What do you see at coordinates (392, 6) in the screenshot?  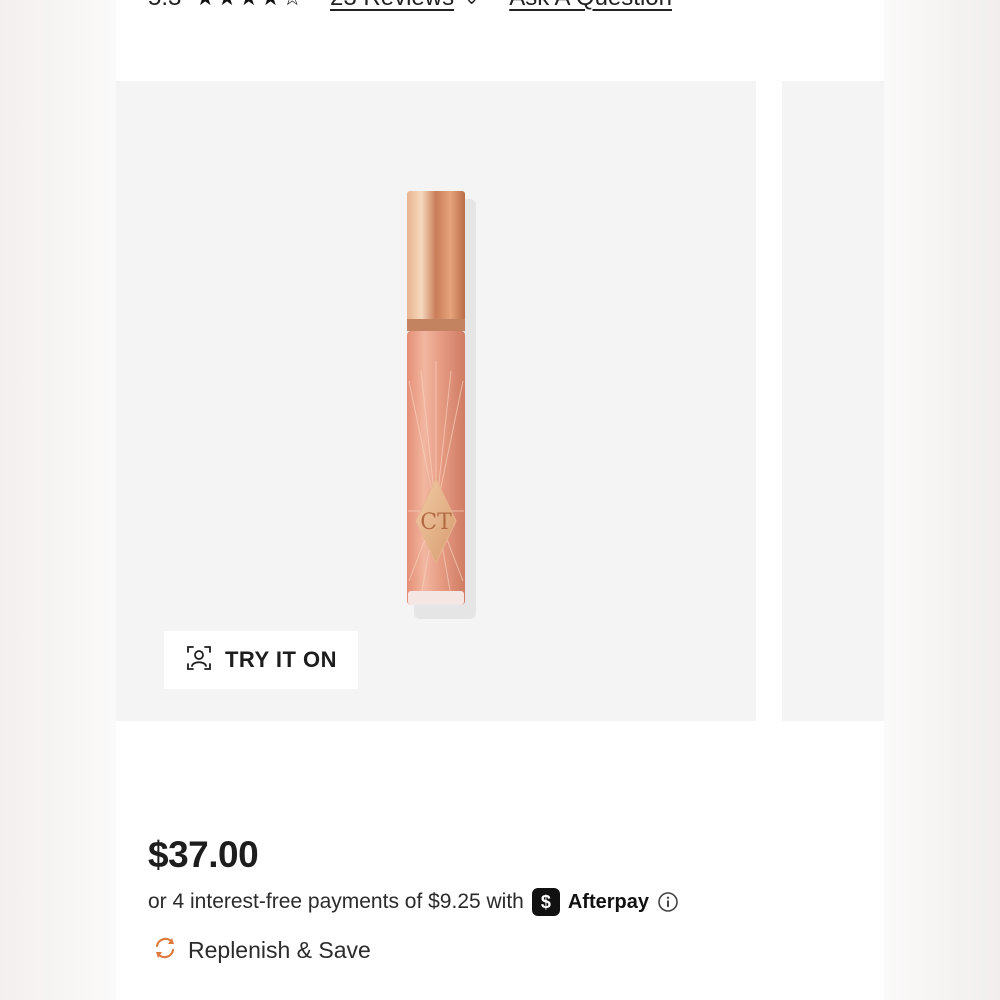 I see `reviews-link: 23 Reviews` at bounding box center [392, 6].